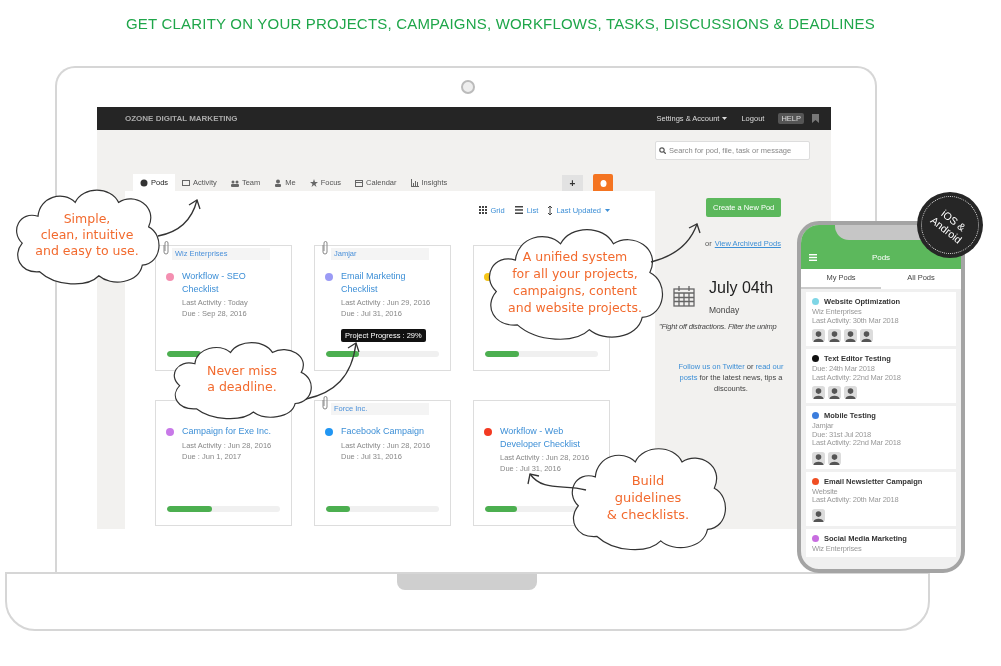  I want to click on brand-name: OZONE DIGITAL MARKETING, so click(181, 118).